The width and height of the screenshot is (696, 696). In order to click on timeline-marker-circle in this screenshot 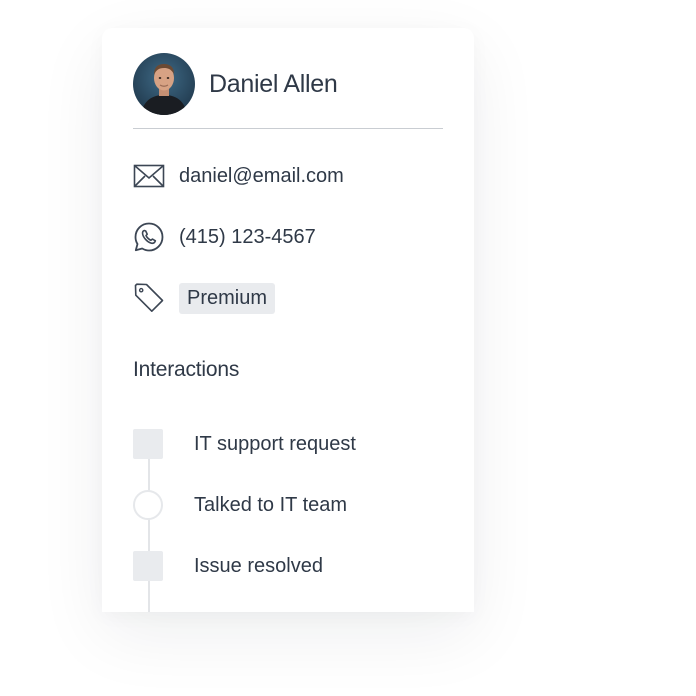, I will do `click(148, 505)`.